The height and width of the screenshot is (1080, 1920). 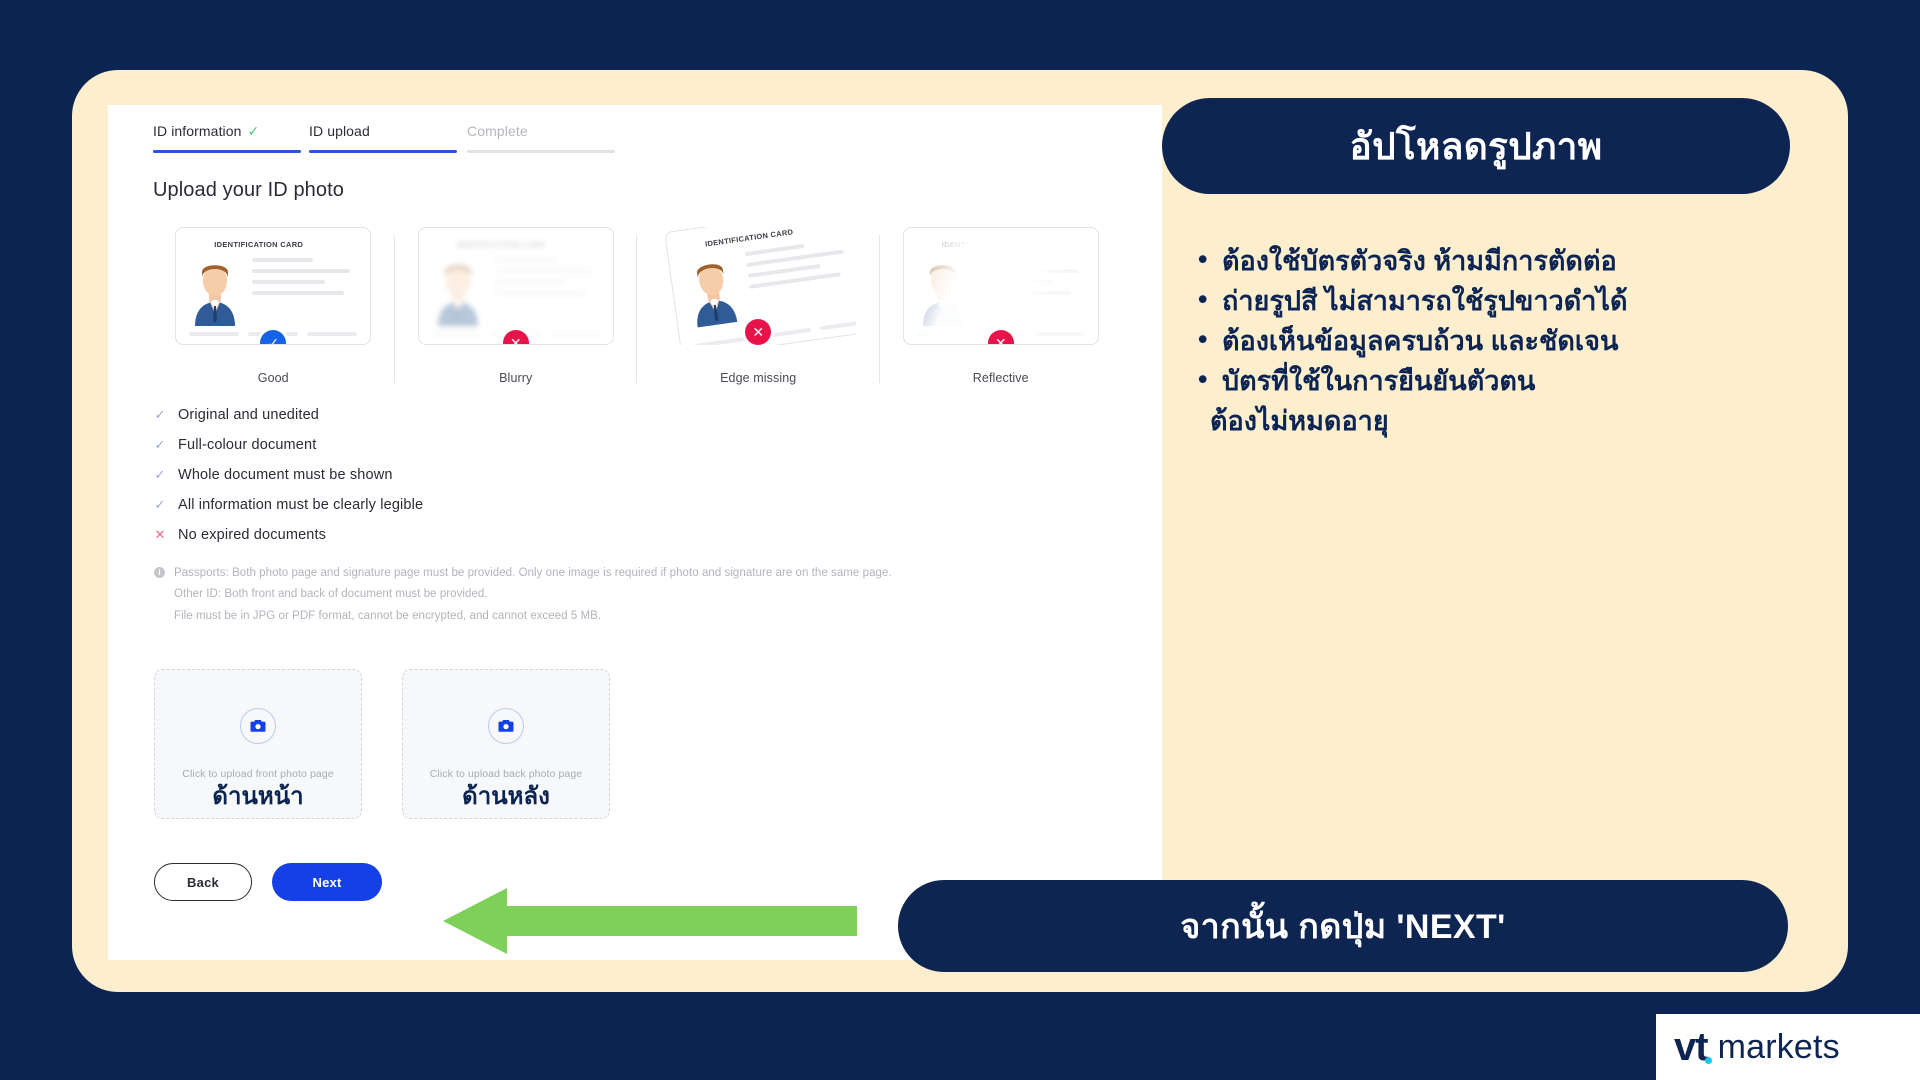 I want to click on bullet-text: ต้องเห็นข้อมูลครบถ้วน และชัดเจน, so click(x=1420, y=340).